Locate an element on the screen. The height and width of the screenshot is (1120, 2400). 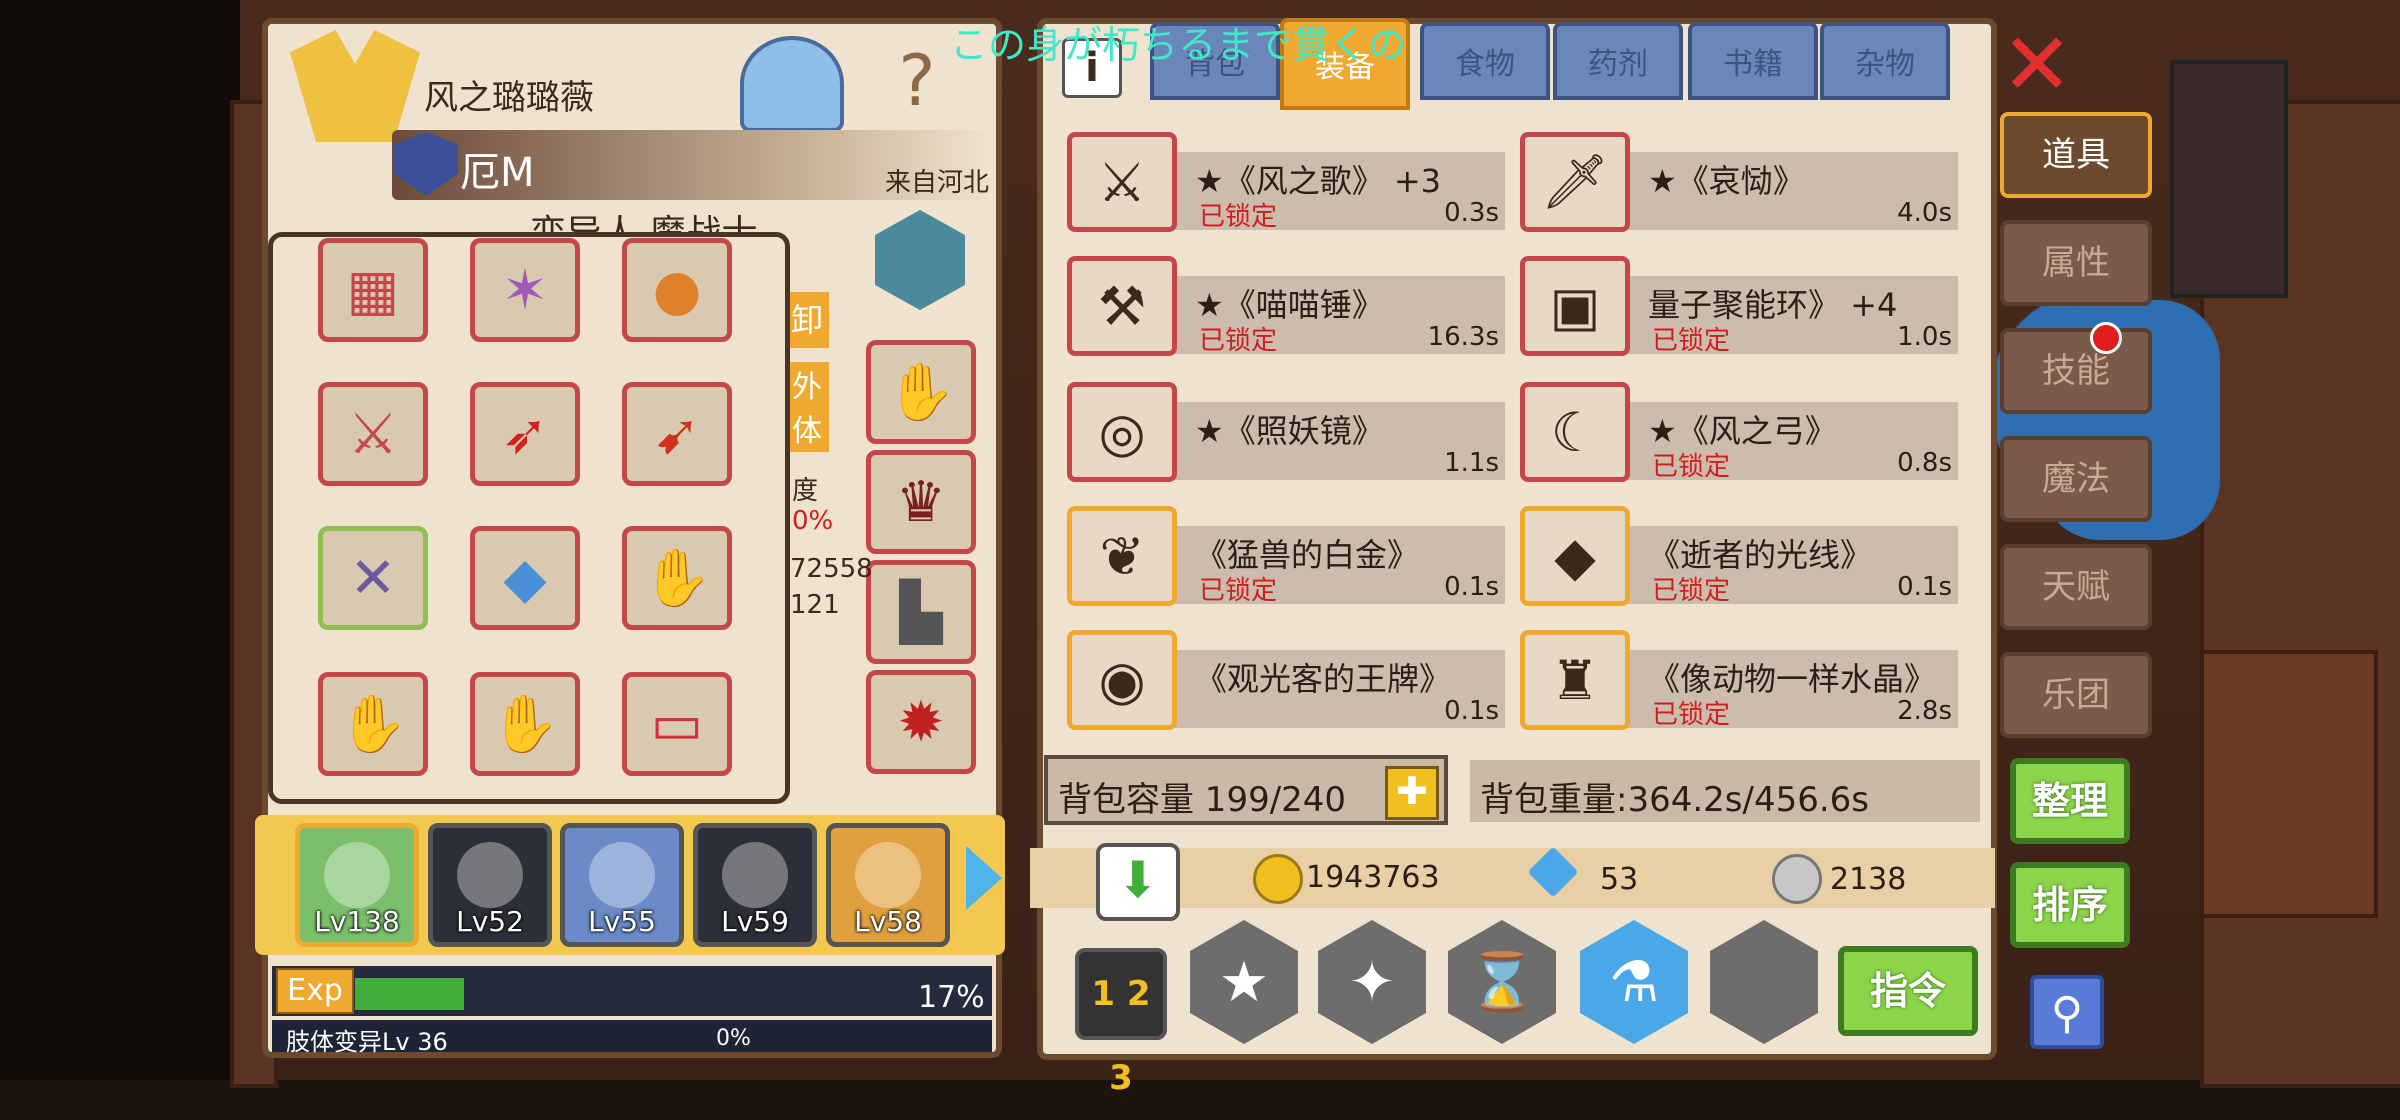
inventory-item: ⚒ ★《喵喵锤》 已锁定 16.3s is located at coordinates (1285, 307).